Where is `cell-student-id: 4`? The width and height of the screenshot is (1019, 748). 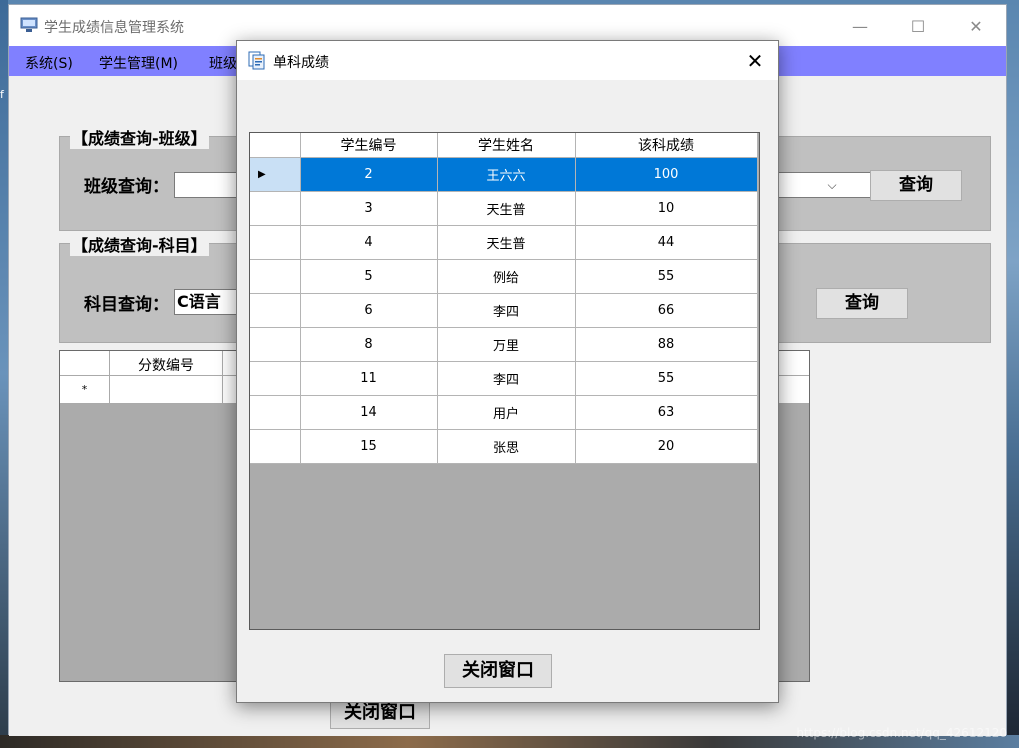
cell-student-id: 4 is located at coordinates (369, 242).